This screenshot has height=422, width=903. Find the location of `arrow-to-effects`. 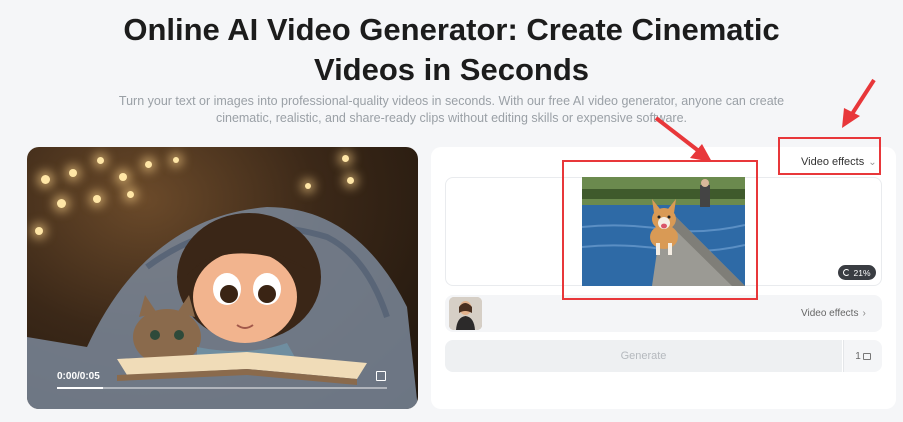

arrow-to-effects is located at coordinates (863, 97).